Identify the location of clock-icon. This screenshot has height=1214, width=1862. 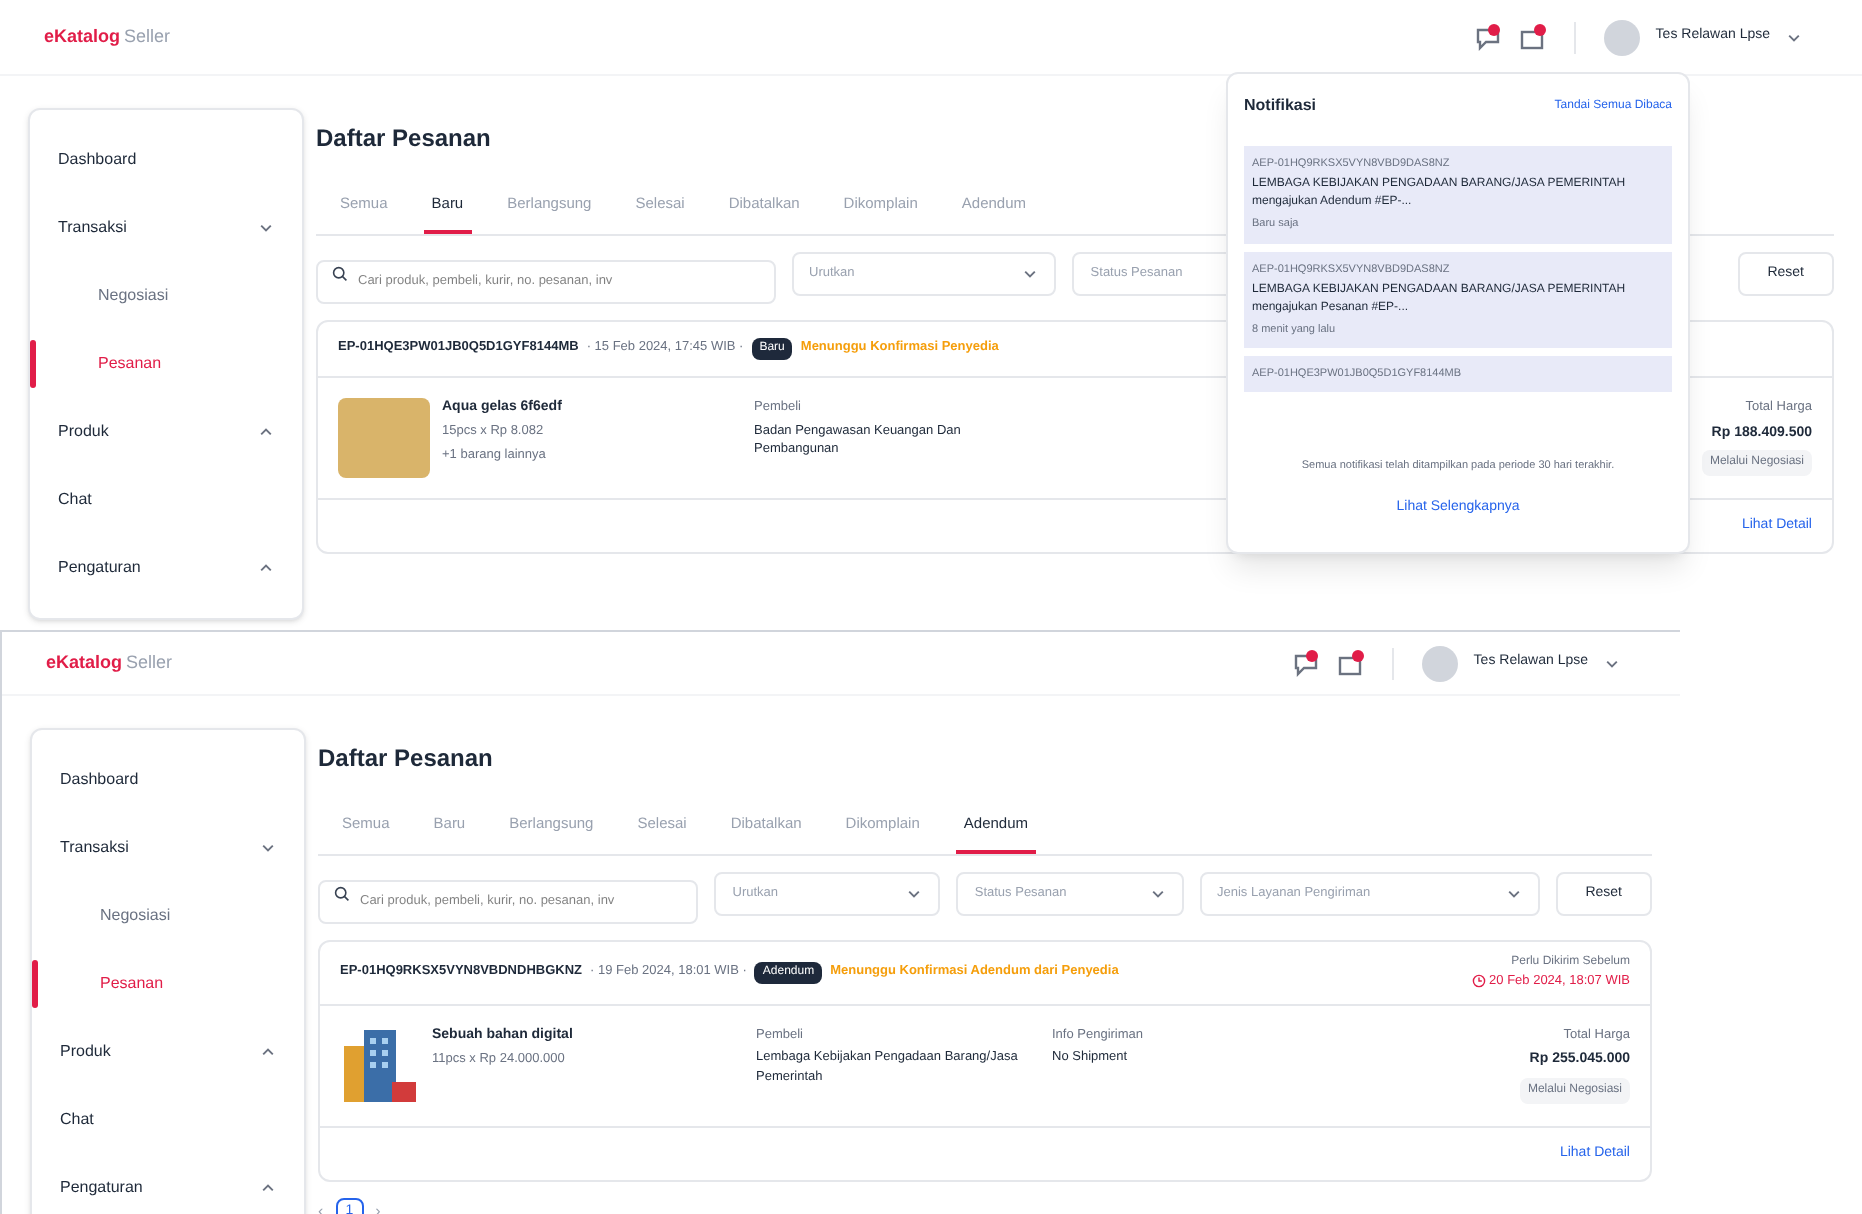
(1478, 981).